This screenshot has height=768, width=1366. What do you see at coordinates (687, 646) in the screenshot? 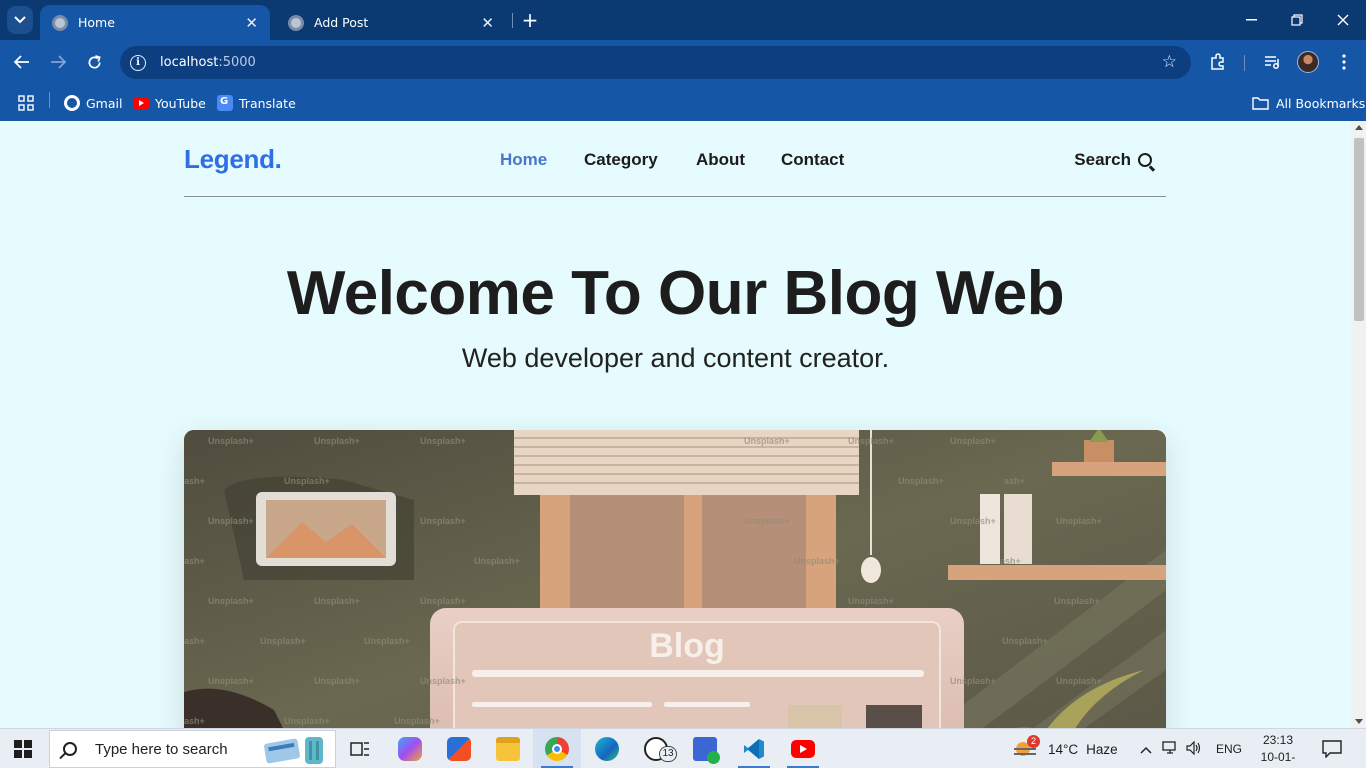
I see `blog-card-title: Blog` at bounding box center [687, 646].